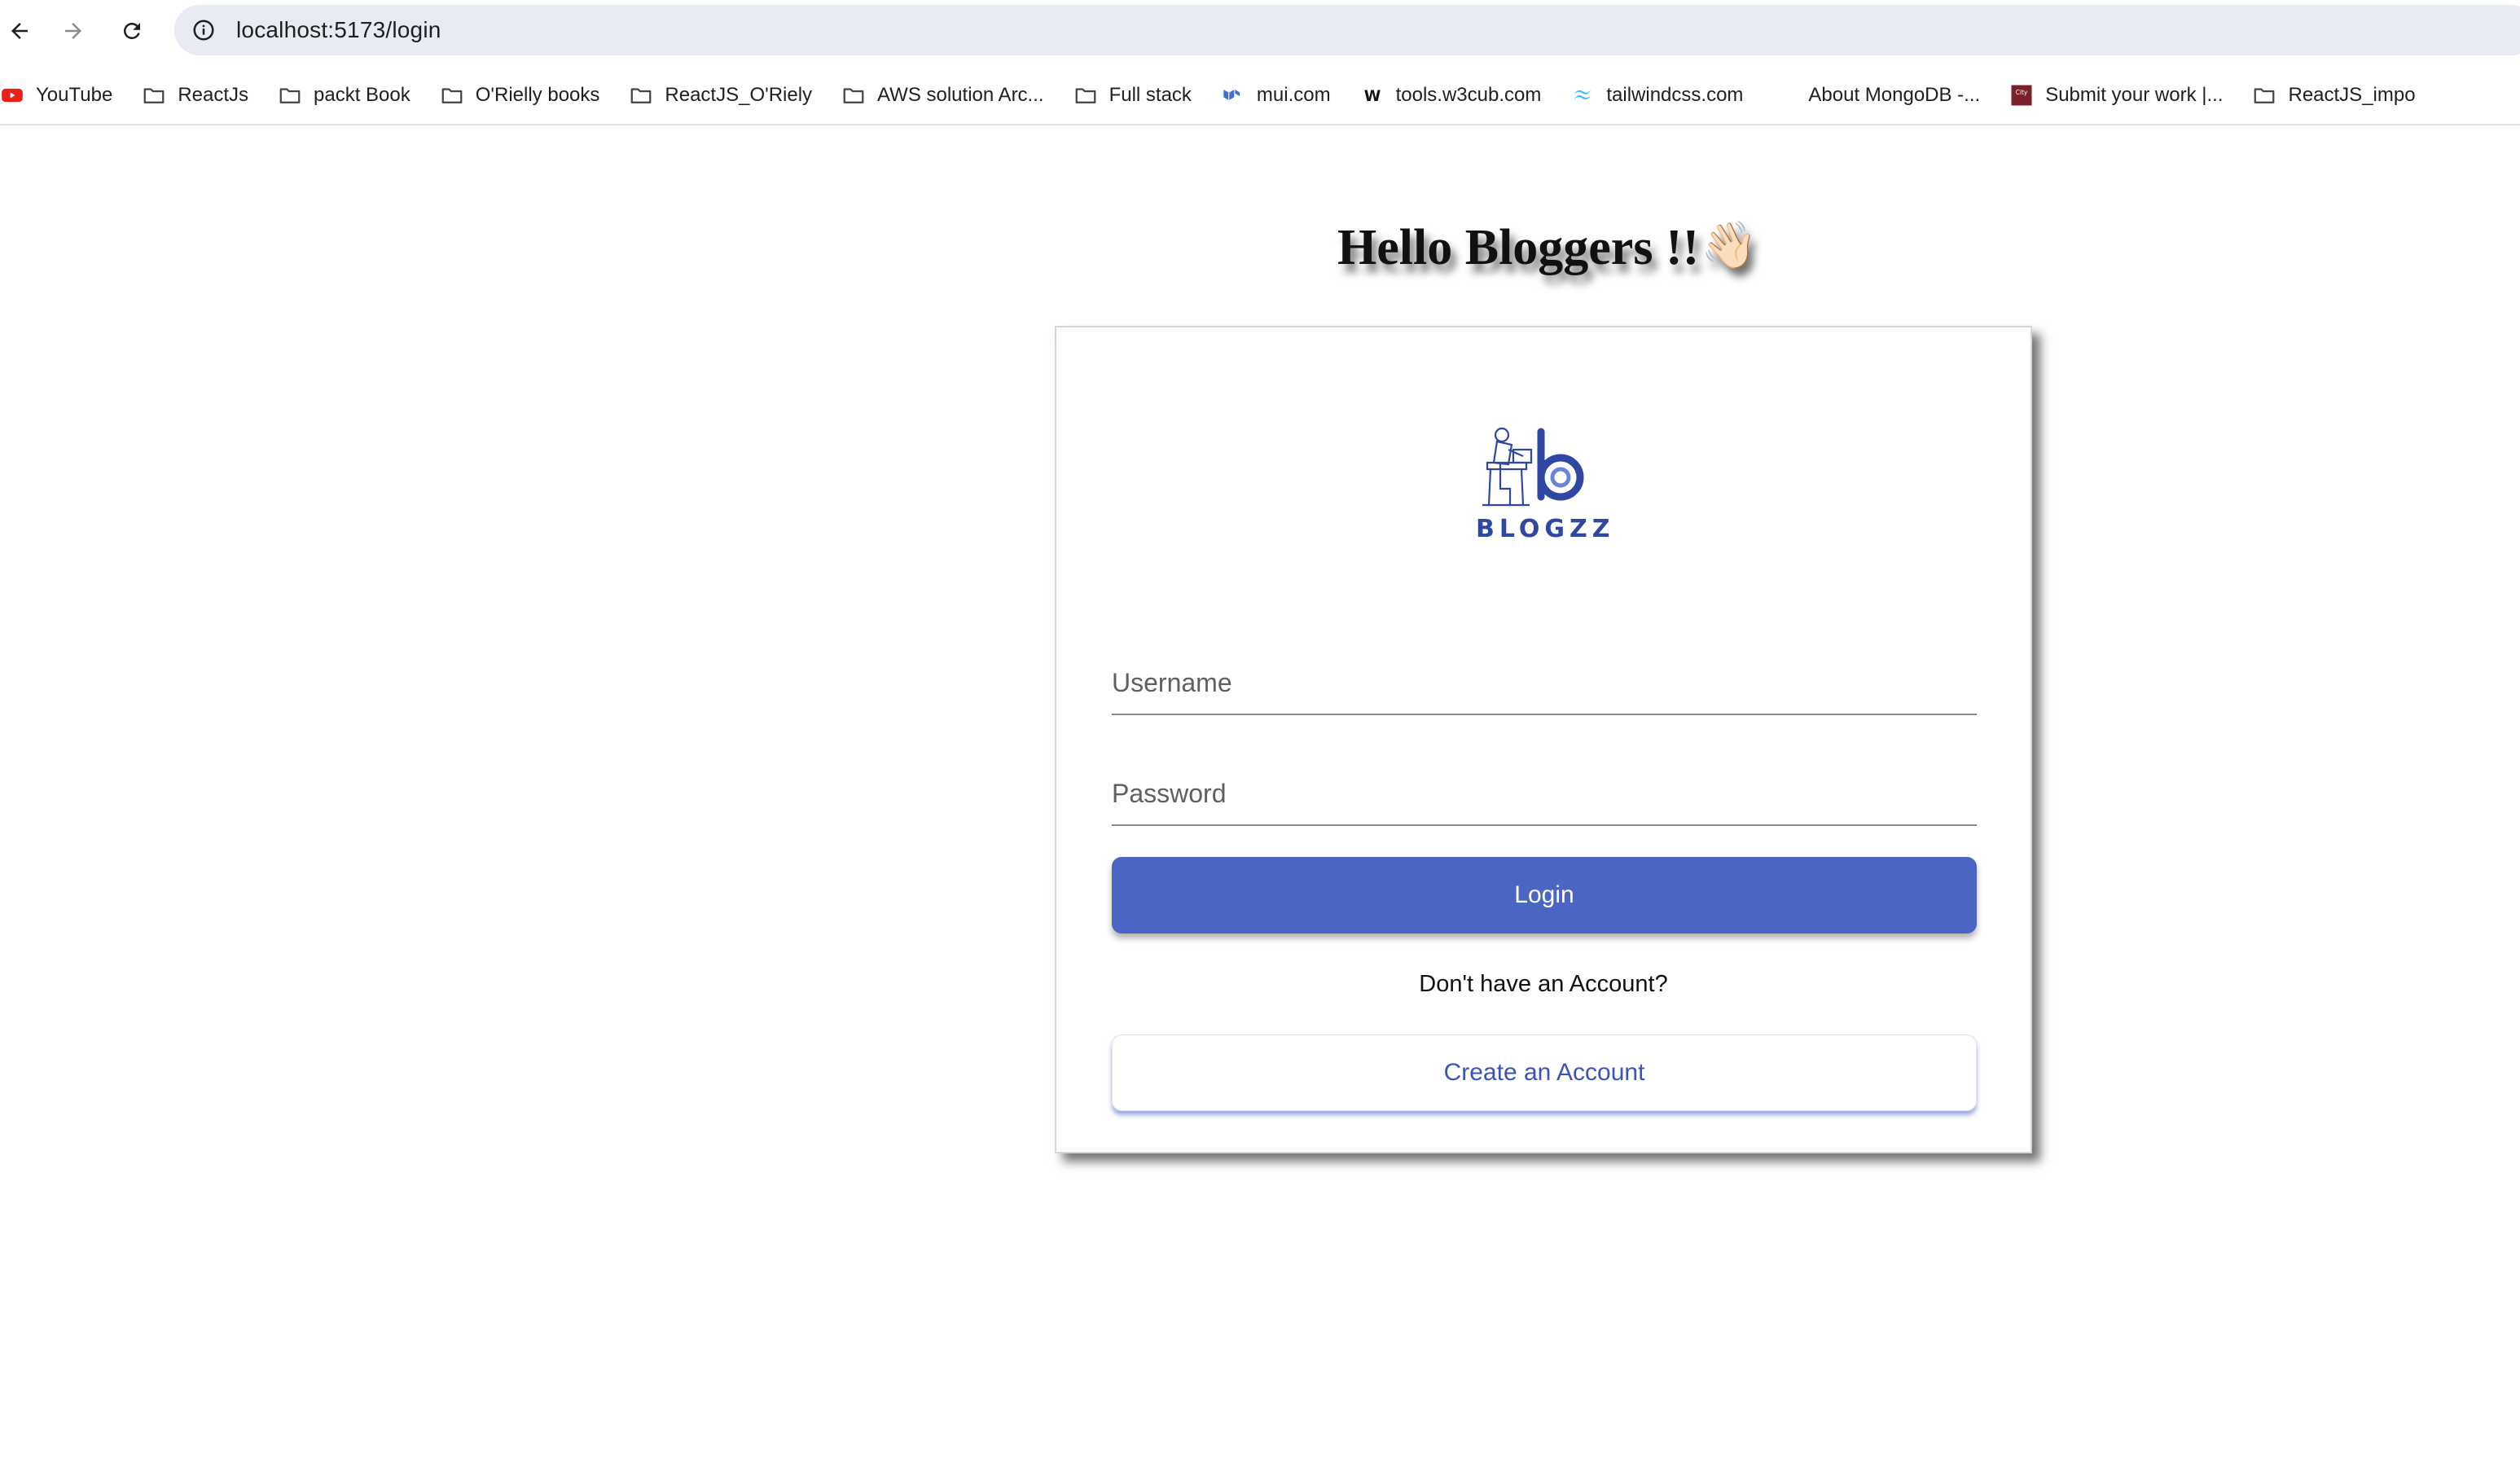 This screenshot has height=1476, width=2520. I want to click on bookmark-item: O'Rielly books, so click(526, 95).